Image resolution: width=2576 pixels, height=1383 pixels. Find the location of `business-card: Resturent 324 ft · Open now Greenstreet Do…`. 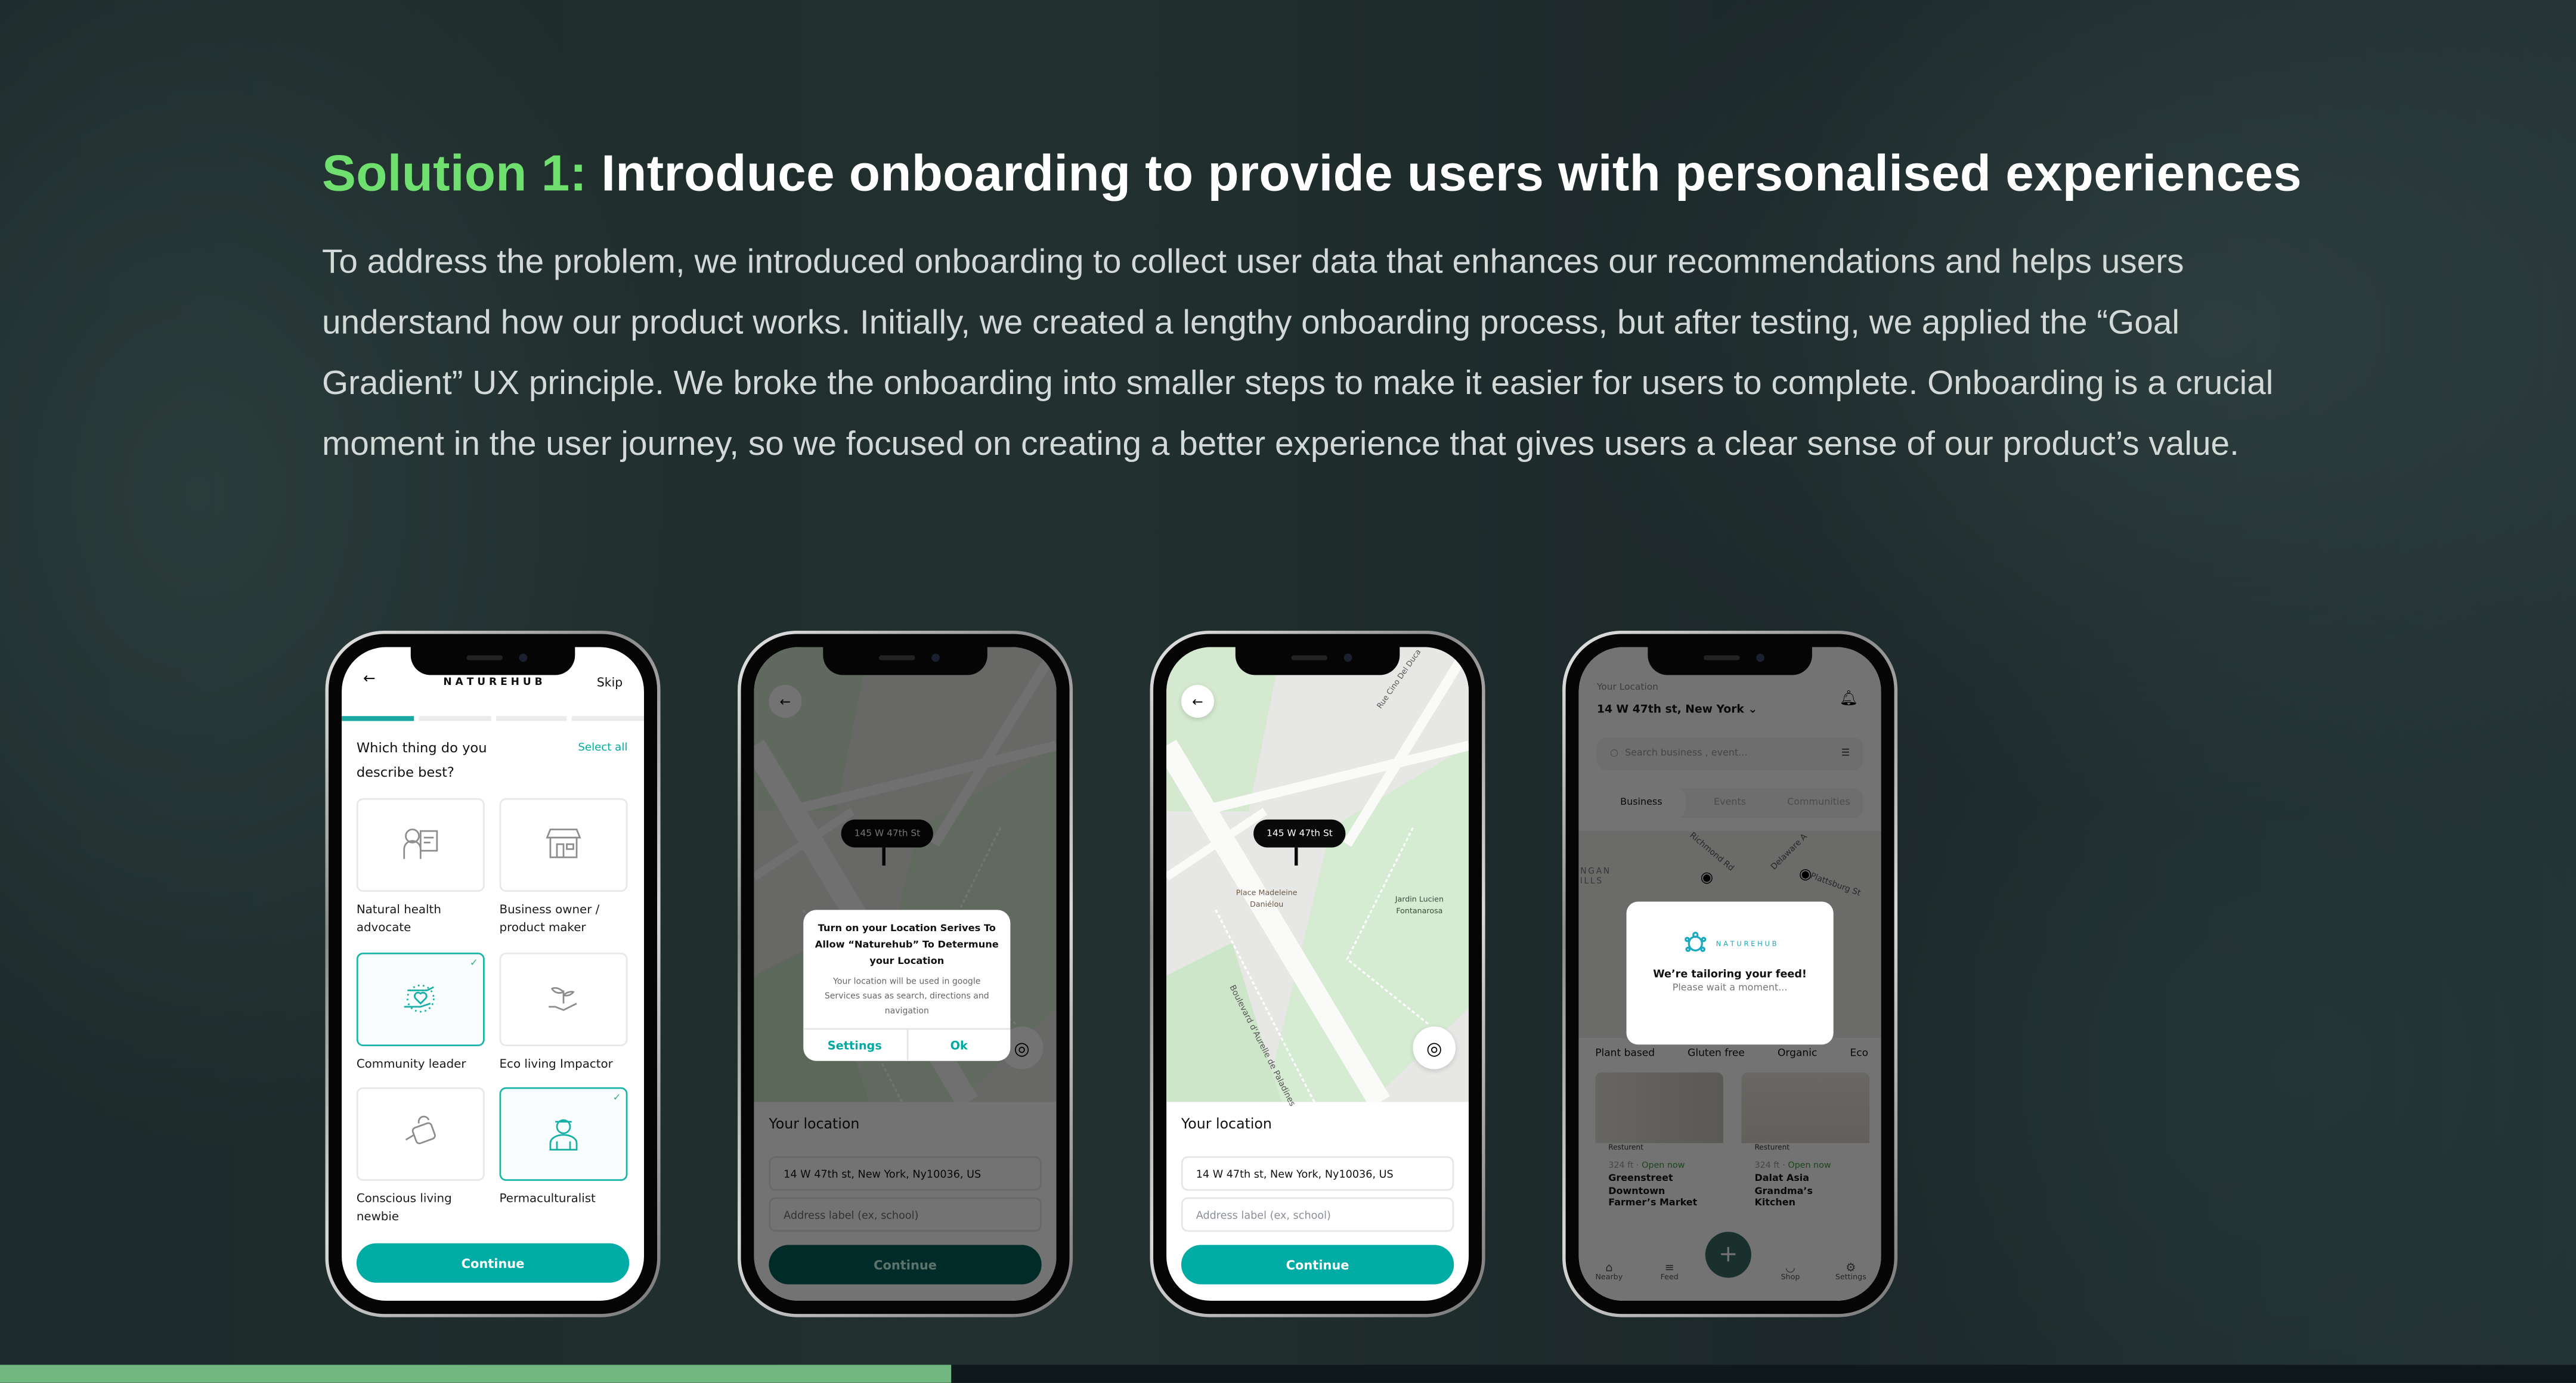

business-card: Resturent 324 ft · Open now Greenstreet Do… is located at coordinates (1659, 1151).